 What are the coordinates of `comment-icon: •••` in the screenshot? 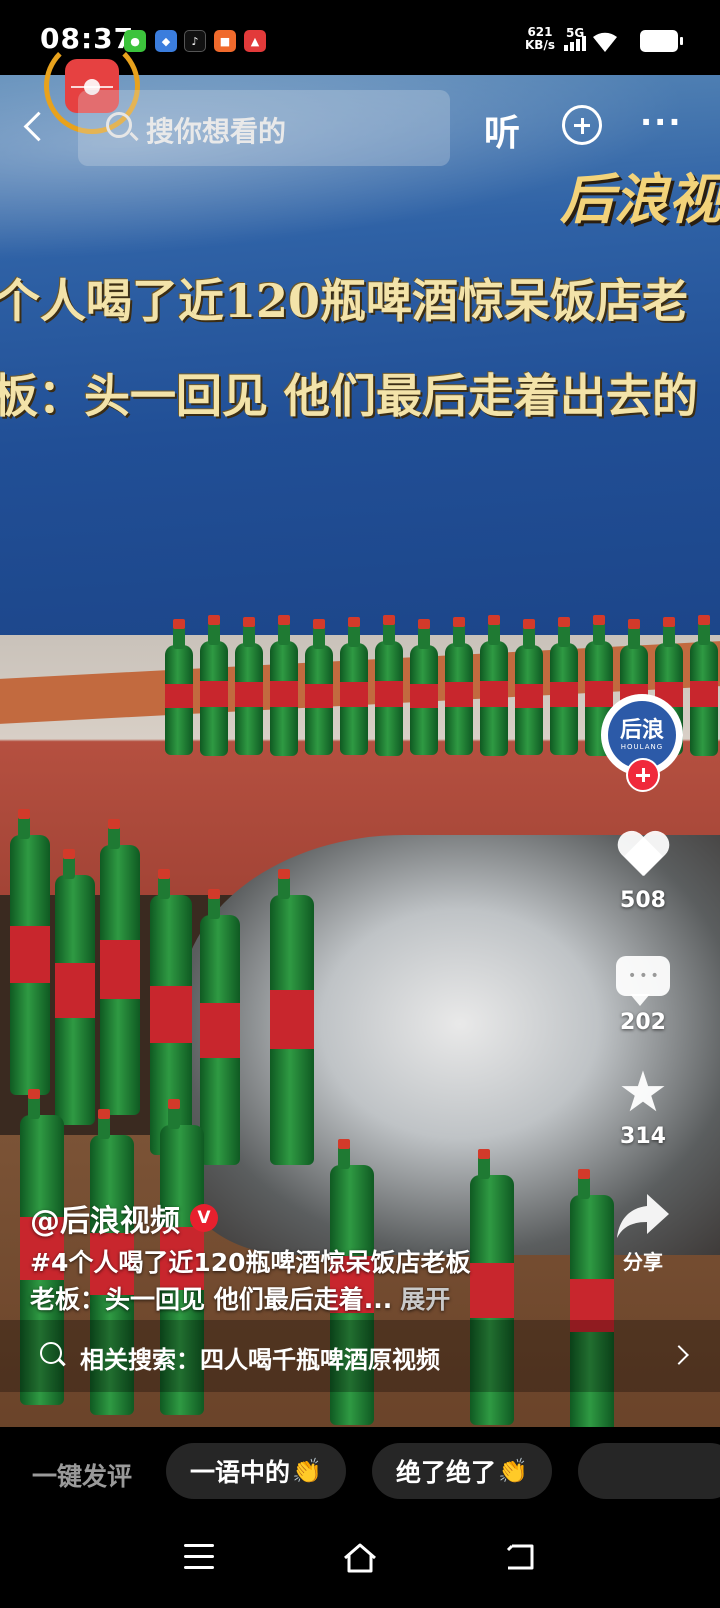 It's located at (643, 981).